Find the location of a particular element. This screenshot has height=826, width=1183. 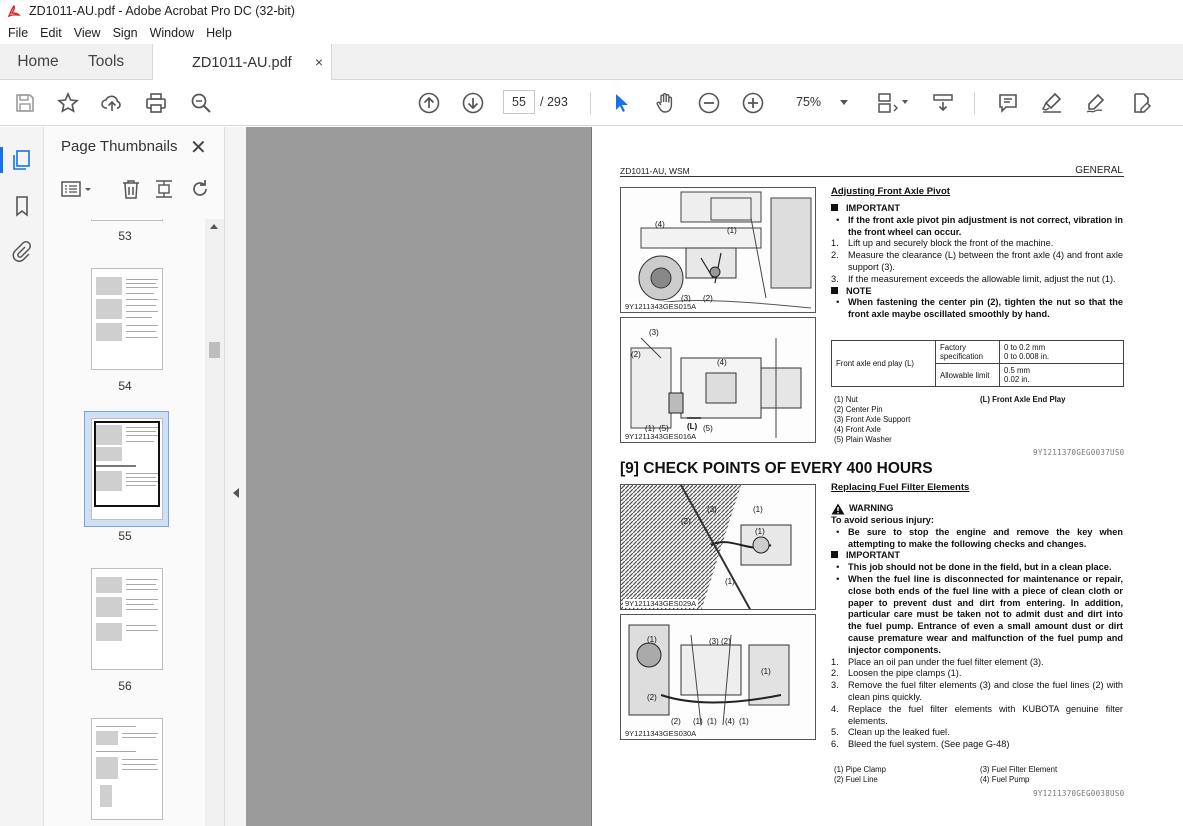

tab-bar: Home Tools ZD1011-AU.pdf × is located at coordinates (591, 62).